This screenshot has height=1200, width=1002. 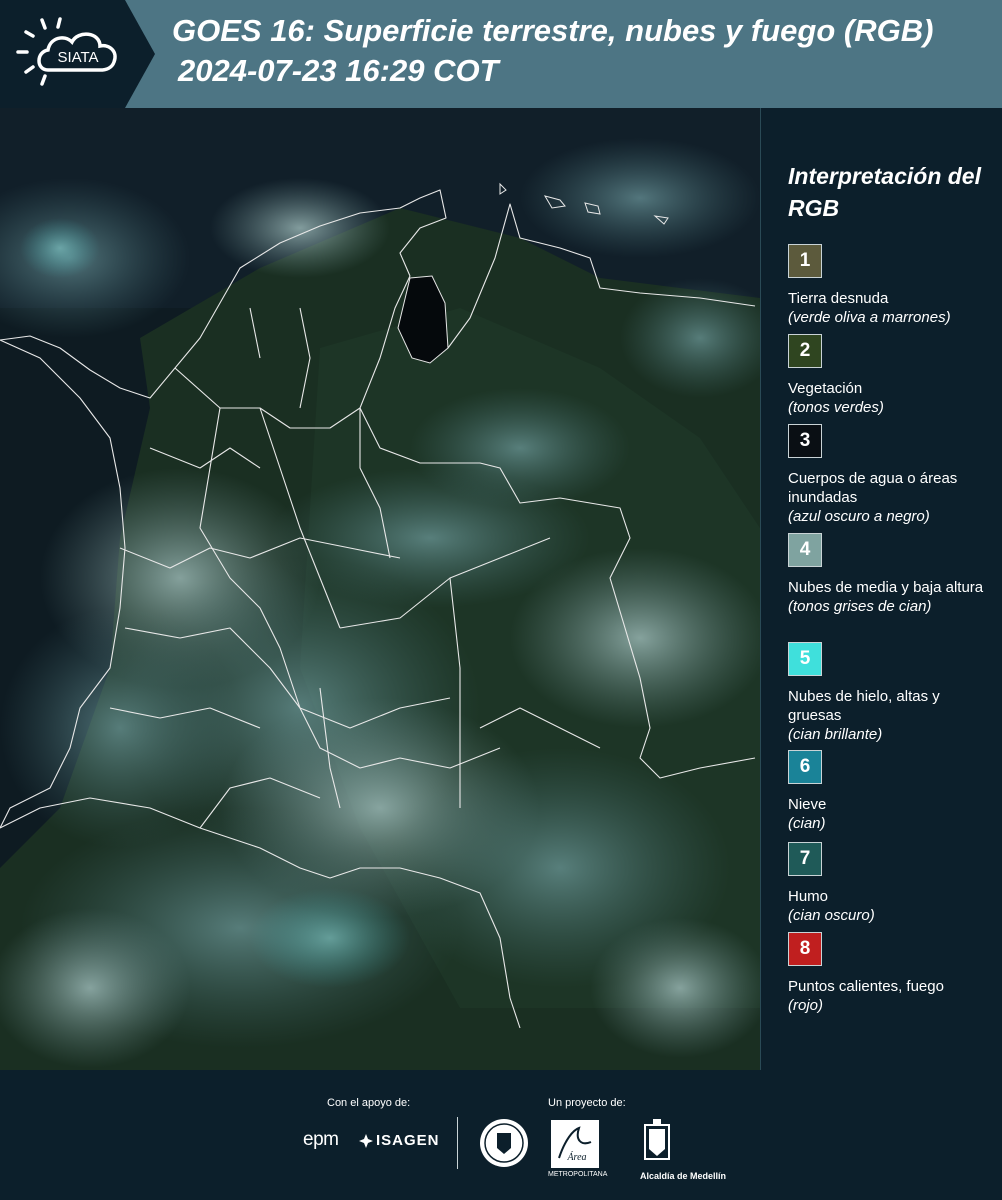 What do you see at coordinates (805, 859) in the screenshot?
I see `legend-swatch: 7` at bounding box center [805, 859].